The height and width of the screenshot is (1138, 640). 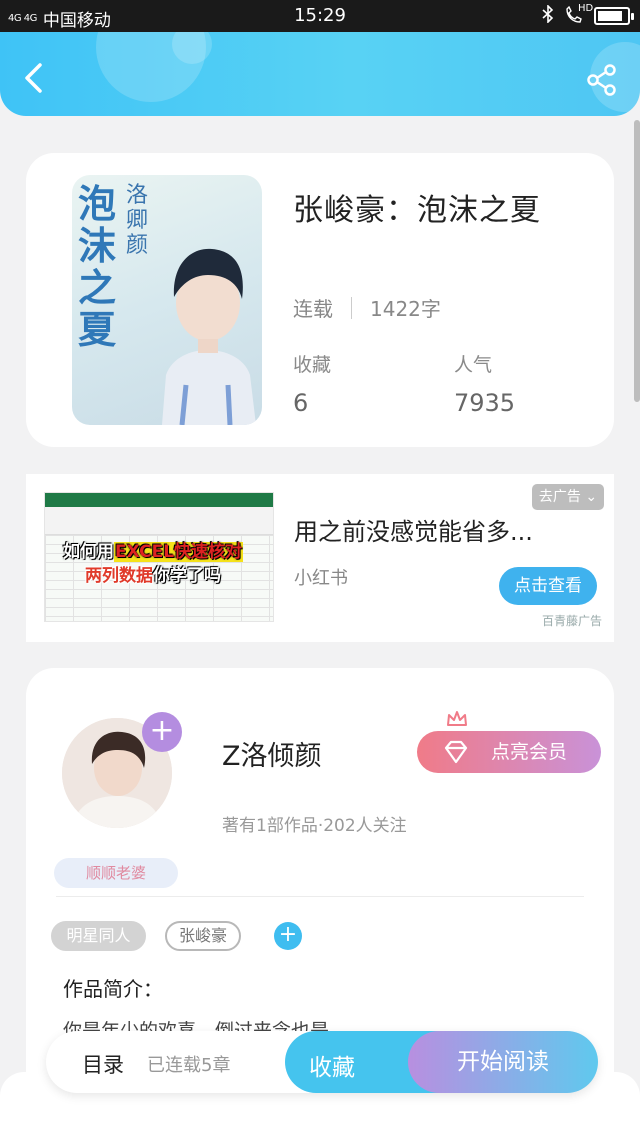 I want to click on ad-image-ribbon, so click(x=159, y=521).